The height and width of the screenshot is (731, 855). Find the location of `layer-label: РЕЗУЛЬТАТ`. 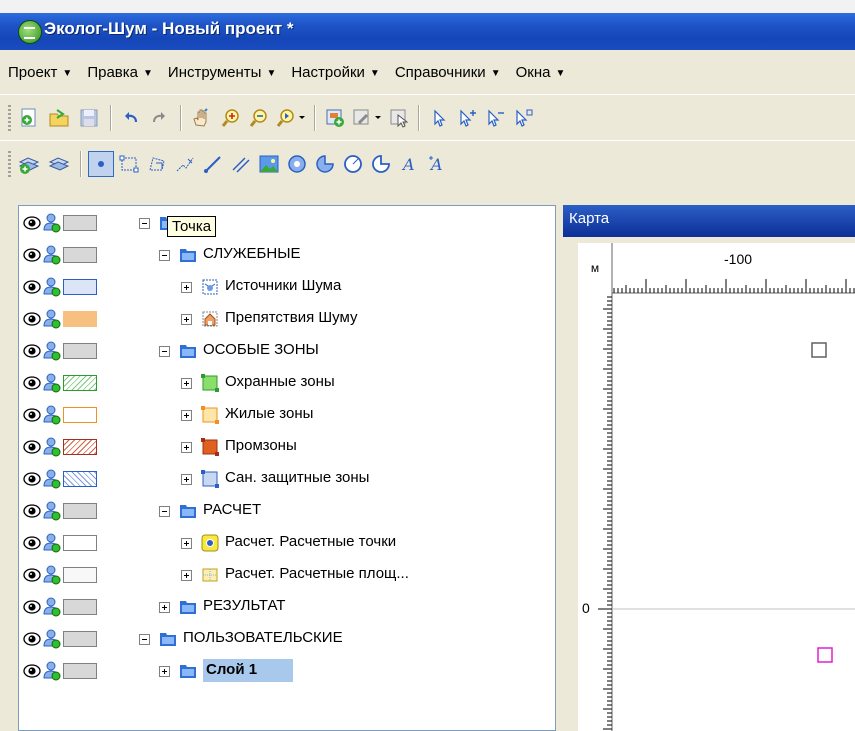

layer-label: РЕЗУЛЬТАТ is located at coordinates (244, 605).